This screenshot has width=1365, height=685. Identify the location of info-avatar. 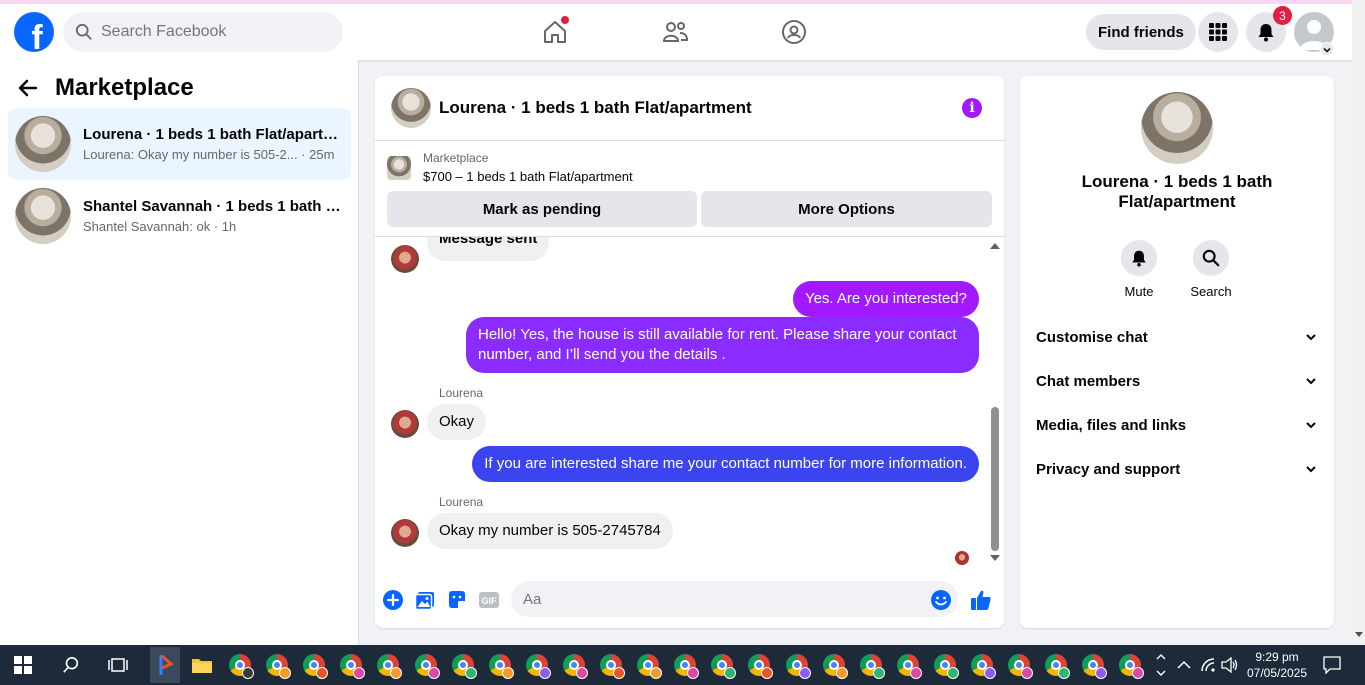
(1177, 128).